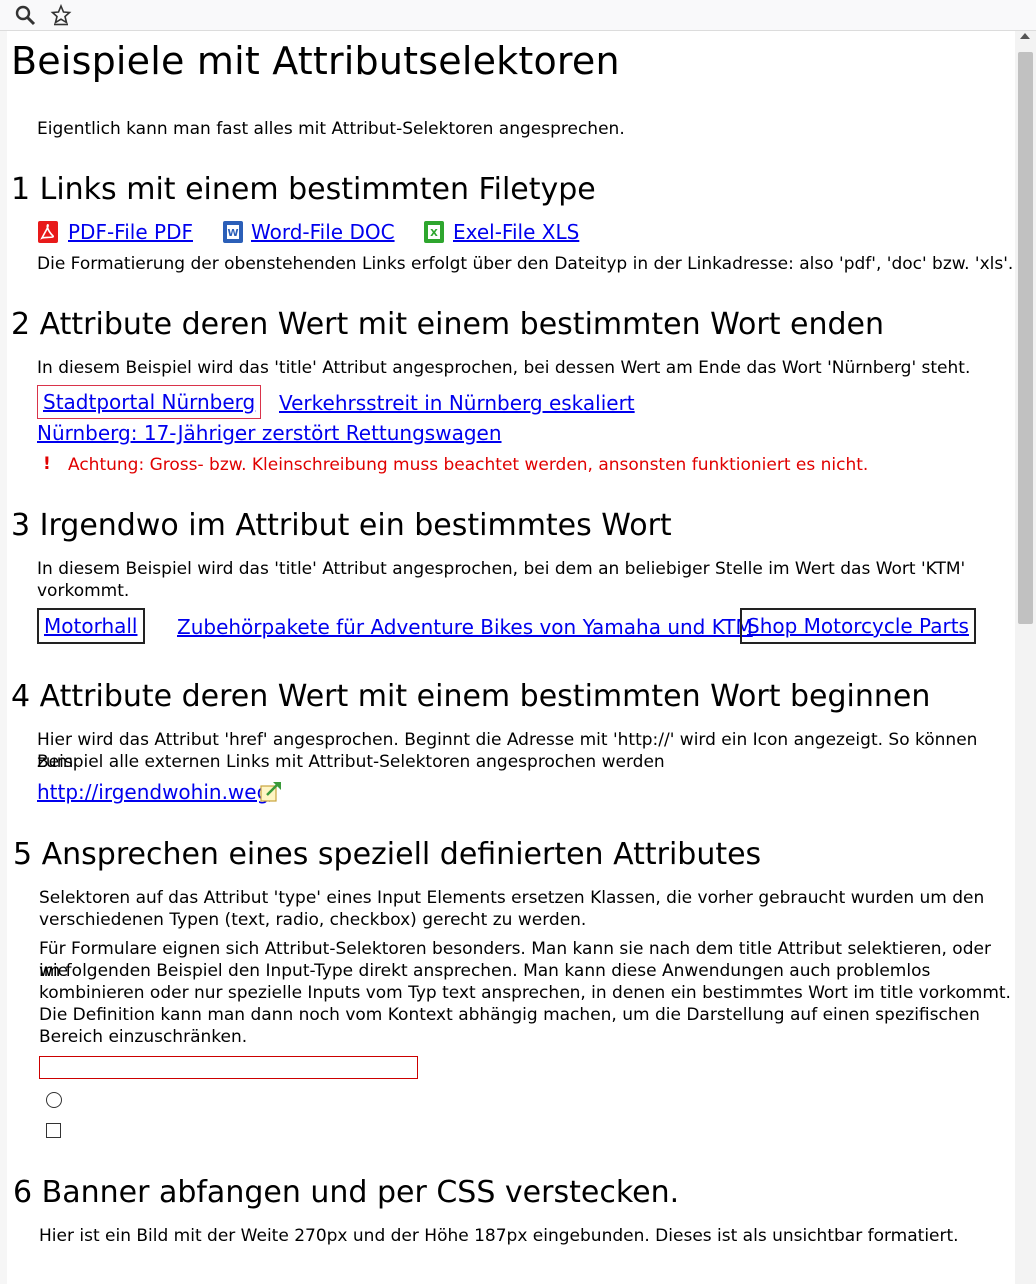 The height and width of the screenshot is (1284, 1036). Describe the element at coordinates (518, 15) in the screenshot. I see `browser-toolbar` at that location.